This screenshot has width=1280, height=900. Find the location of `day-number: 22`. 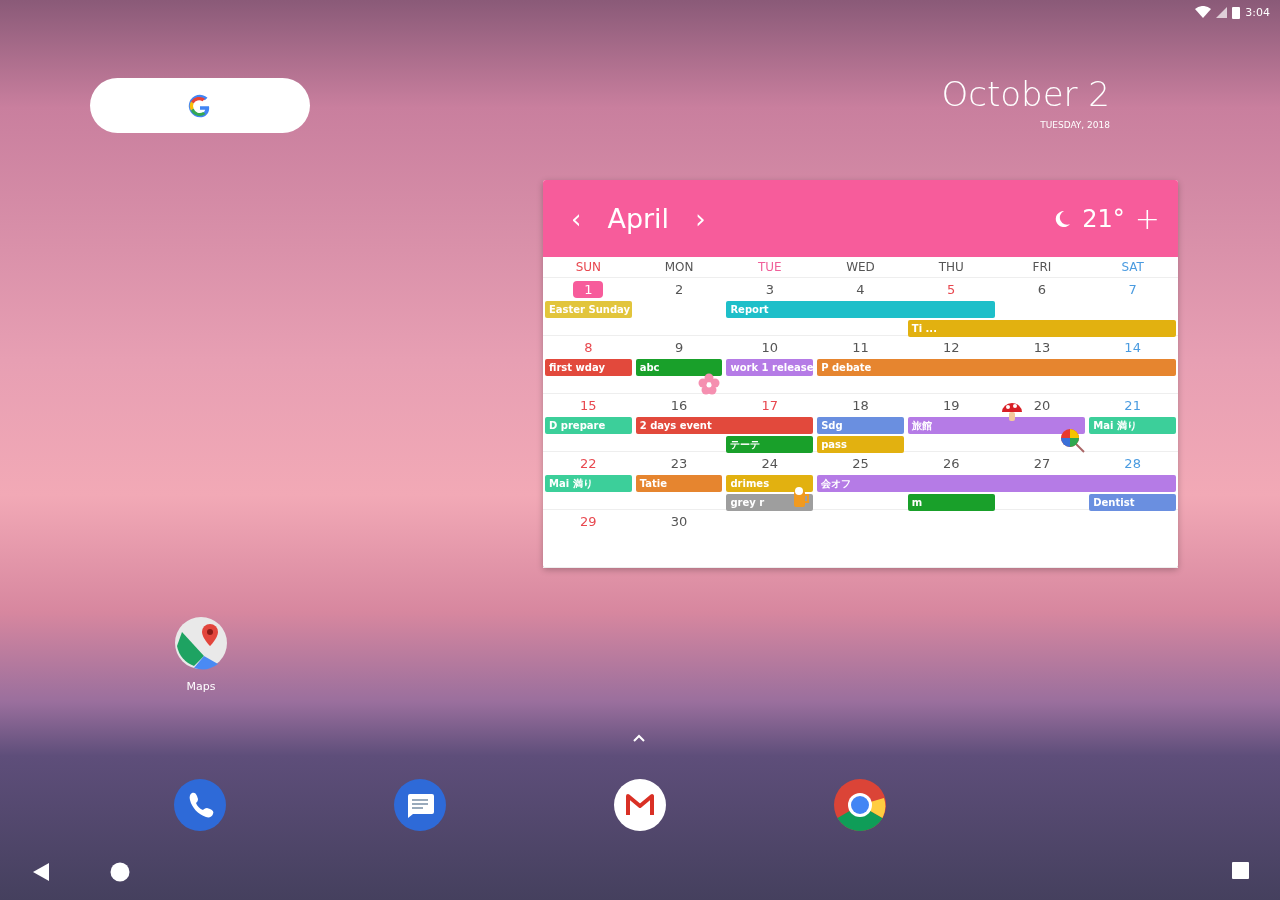

day-number: 22 is located at coordinates (588, 463).